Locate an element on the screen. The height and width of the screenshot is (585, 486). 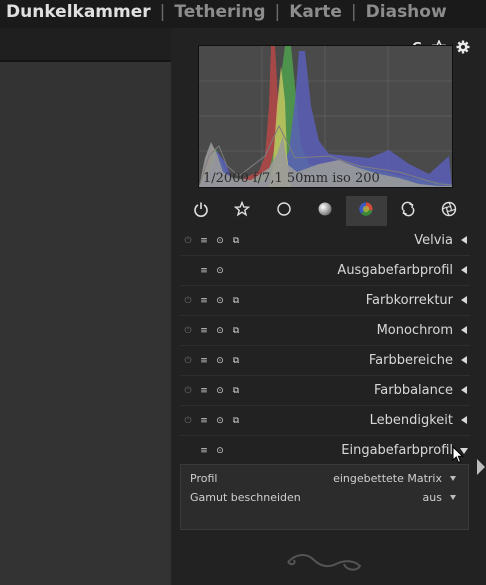
module-label: Farbkorrektur is located at coordinates (409, 300).